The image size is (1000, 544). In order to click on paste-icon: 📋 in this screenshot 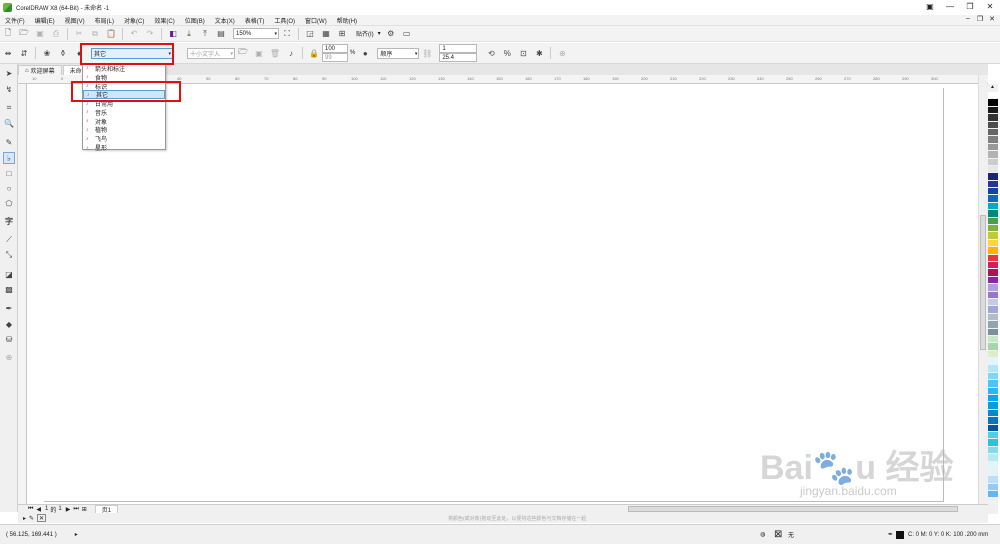, I will do `click(111, 34)`.